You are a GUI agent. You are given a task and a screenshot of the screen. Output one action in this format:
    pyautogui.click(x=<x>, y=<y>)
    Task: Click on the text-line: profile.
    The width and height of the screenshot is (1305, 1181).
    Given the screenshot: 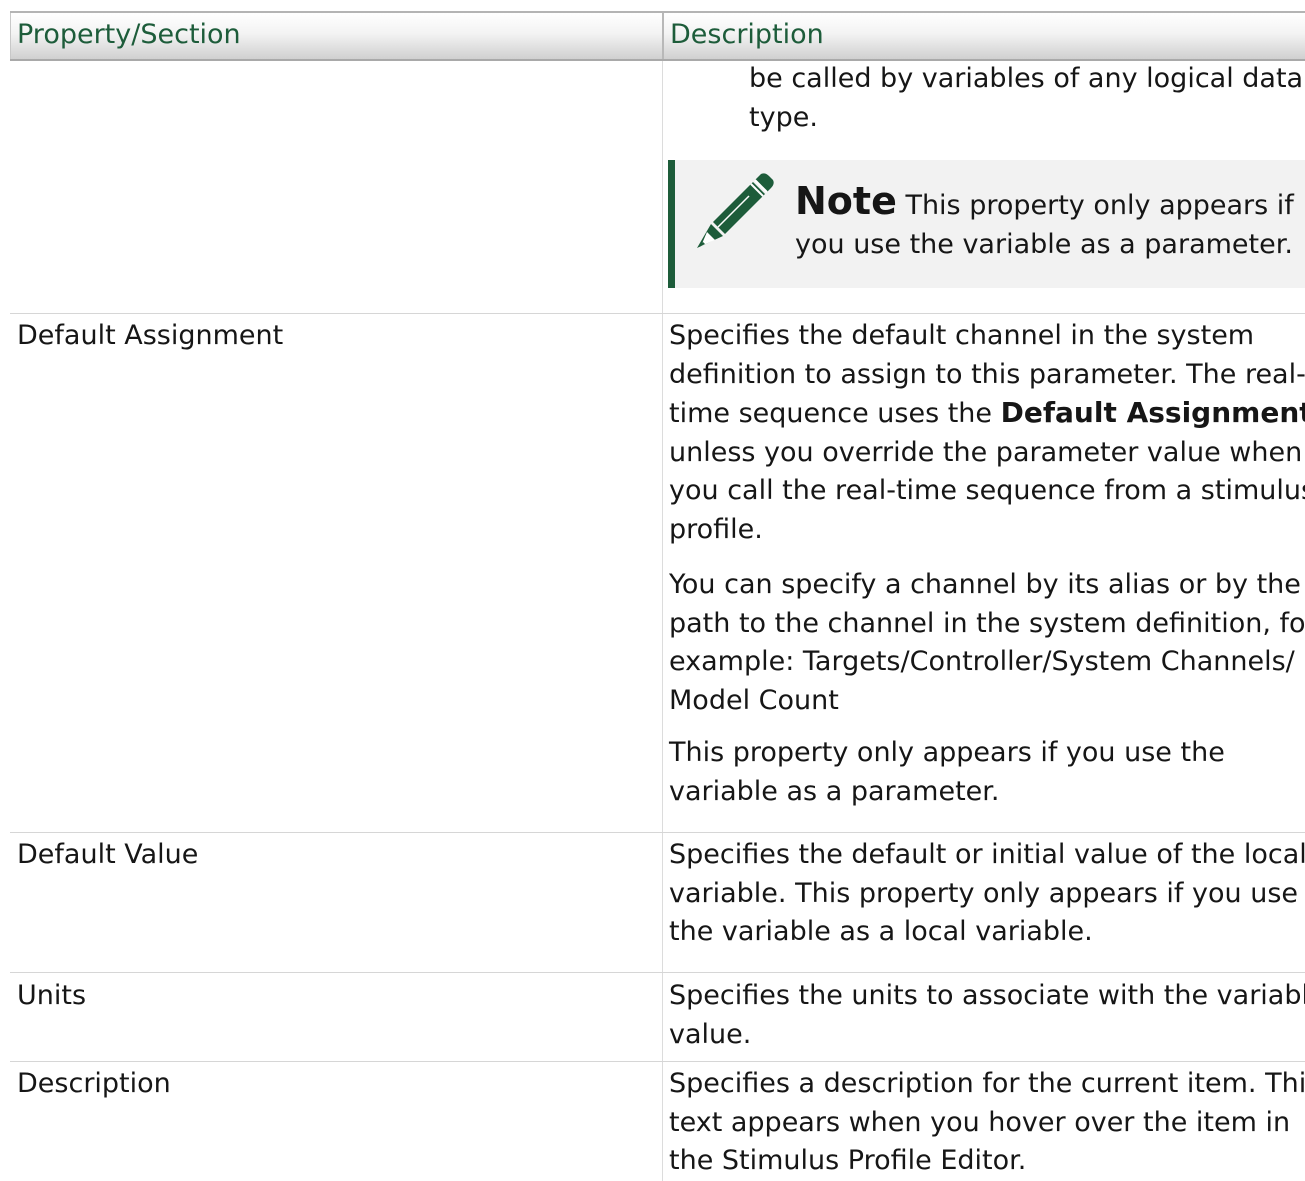 What is the action you would take?
    pyautogui.click(x=716, y=529)
    